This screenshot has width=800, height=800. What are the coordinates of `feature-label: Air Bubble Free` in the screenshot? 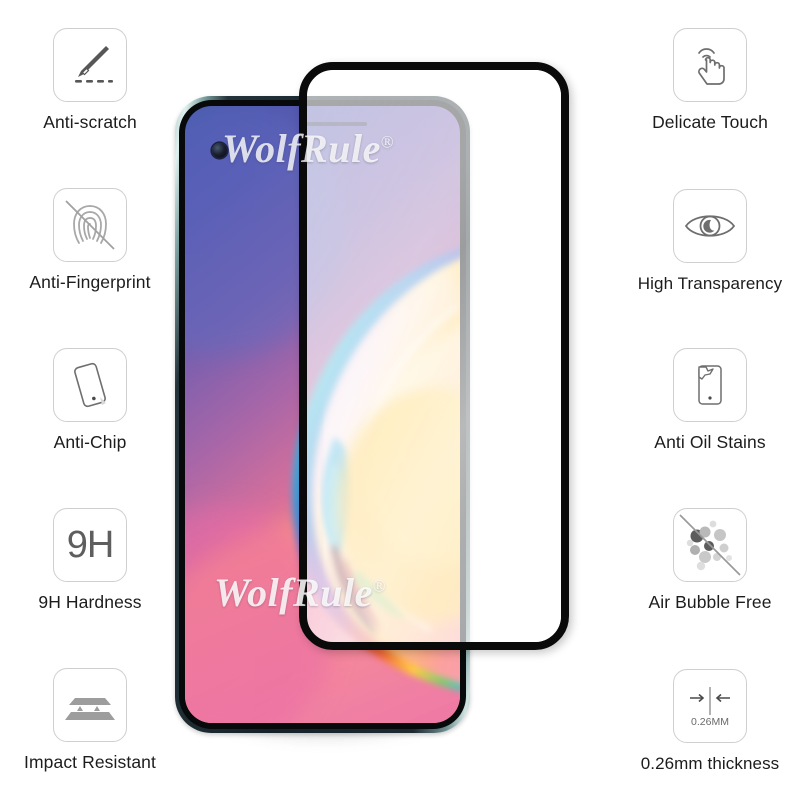 It's located at (710, 602).